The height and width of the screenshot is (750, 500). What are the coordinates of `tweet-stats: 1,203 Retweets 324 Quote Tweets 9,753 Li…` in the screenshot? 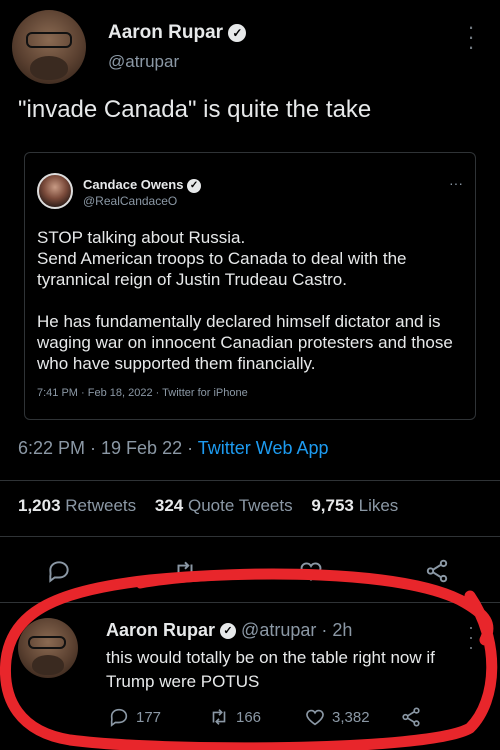 It's located at (215, 506).